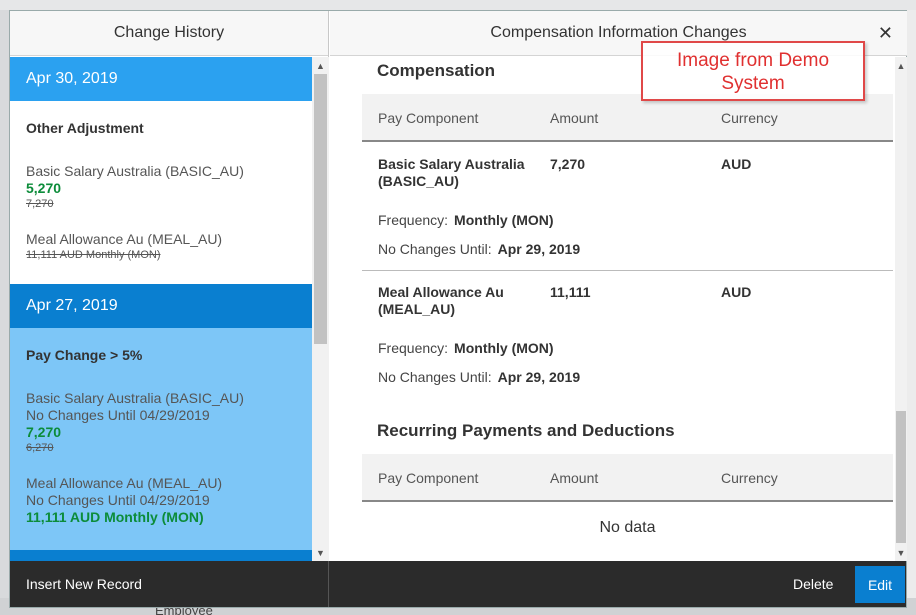 The image size is (916, 615). What do you see at coordinates (40, 448) in the screenshot?
I see `history-item-old-value: 6,270` at bounding box center [40, 448].